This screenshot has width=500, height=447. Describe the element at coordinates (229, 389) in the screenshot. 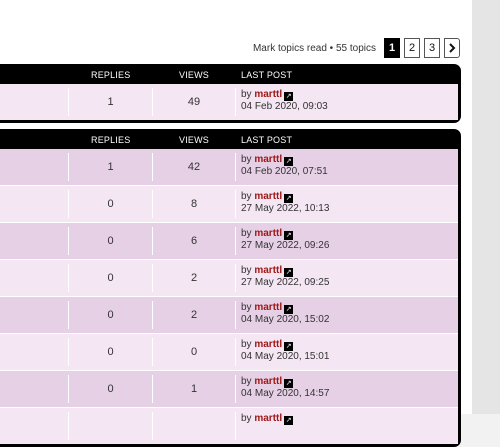

I see `topic-row: 0 1 by marttl ↗ 04 May 2020, 14:57` at that location.